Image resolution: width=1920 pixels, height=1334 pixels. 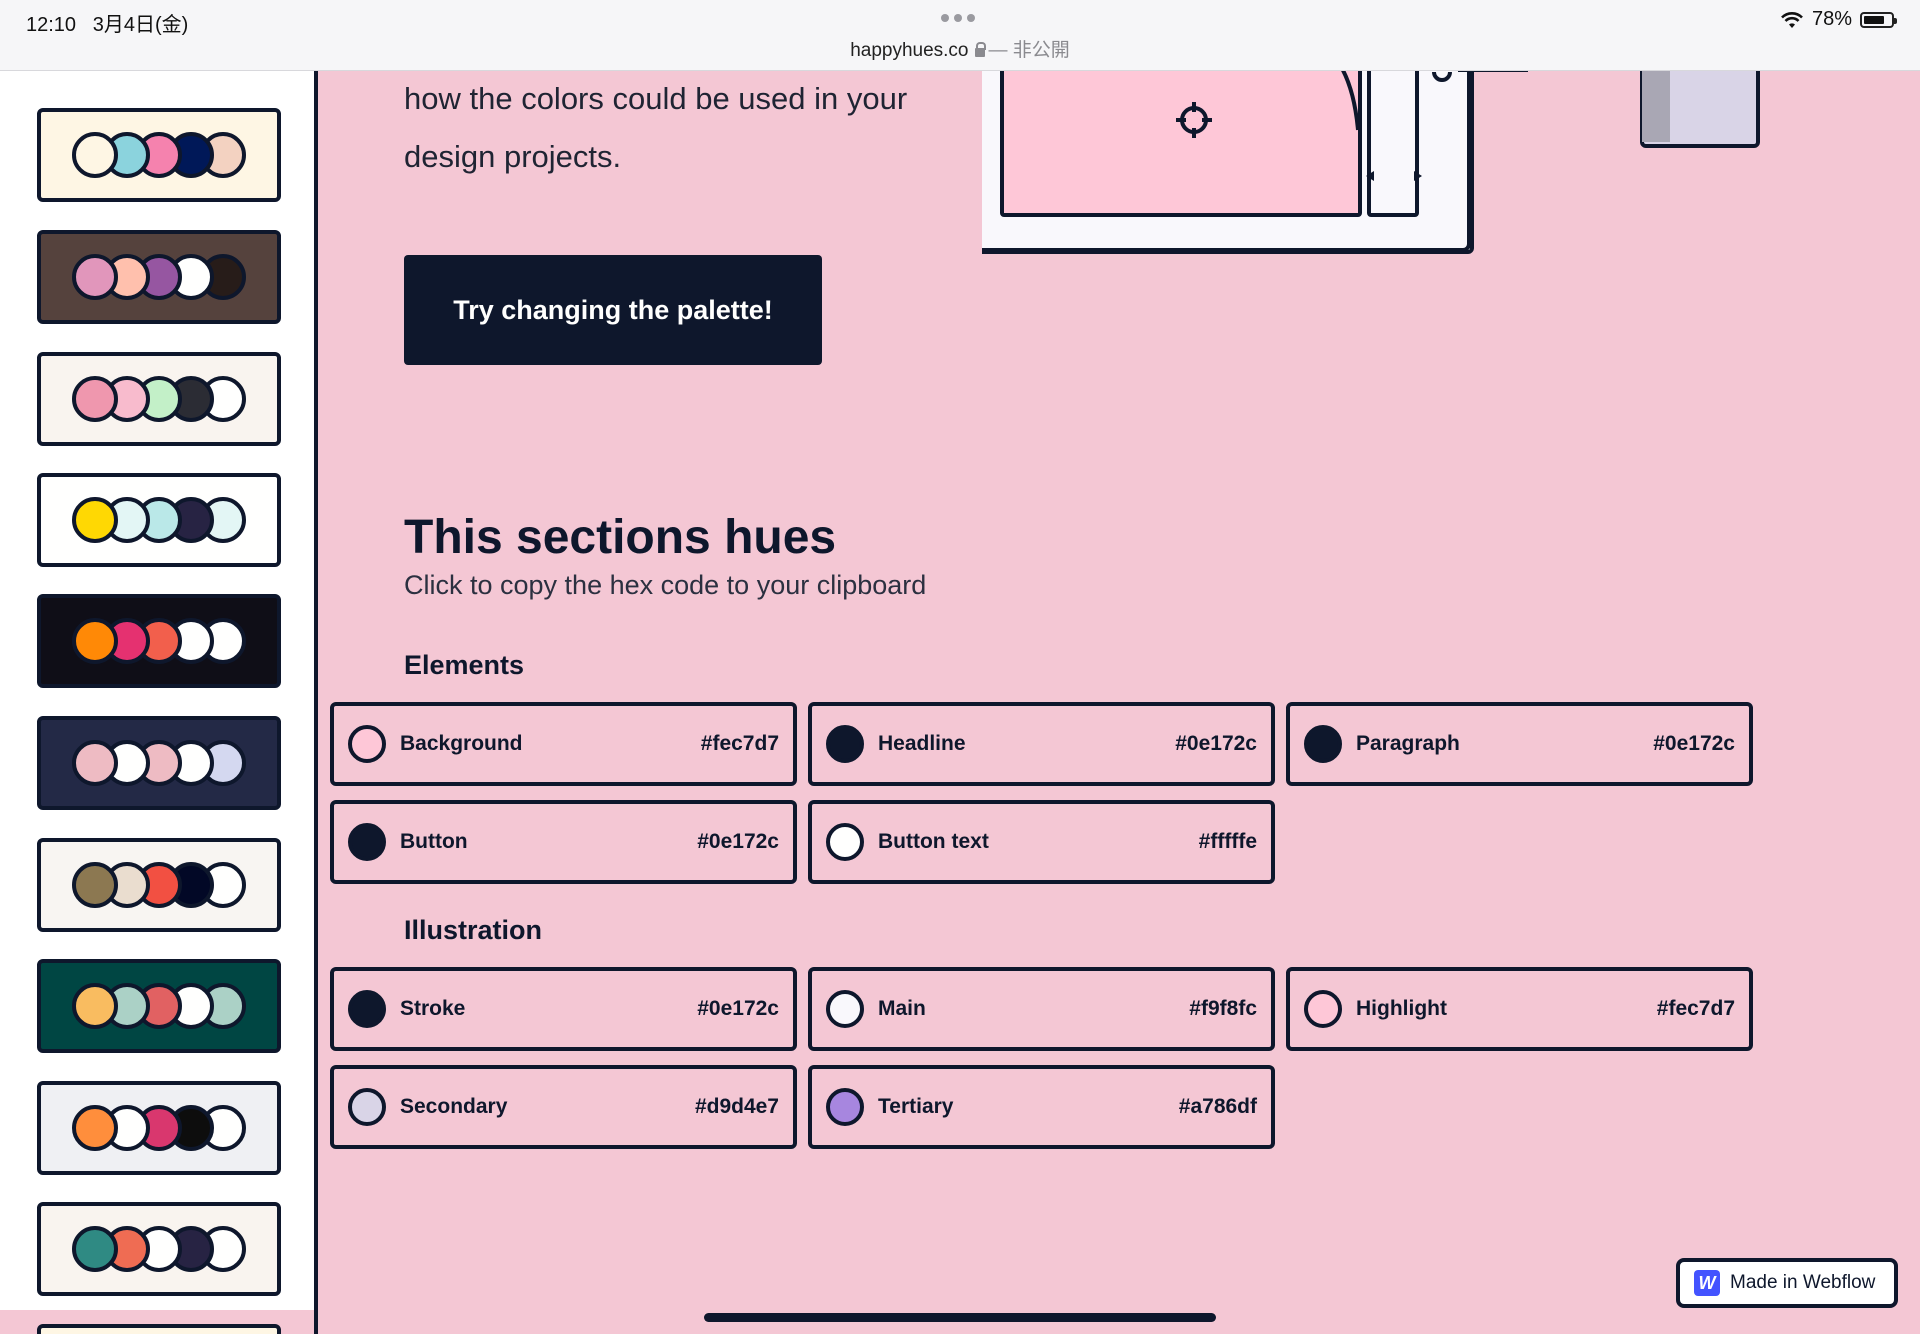 What do you see at coordinates (1041, 1009) in the screenshot?
I see `hue-card-main: Main #f9f8fc` at bounding box center [1041, 1009].